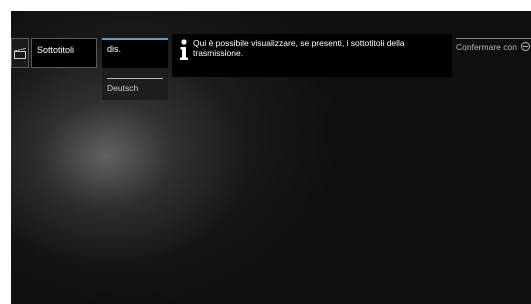 The width and height of the screenshot is (531, 304). What do you see at coordinates (122, 88) in the screenshot?
I see `option-item: Deutsch` at bounding box center [122, 88].